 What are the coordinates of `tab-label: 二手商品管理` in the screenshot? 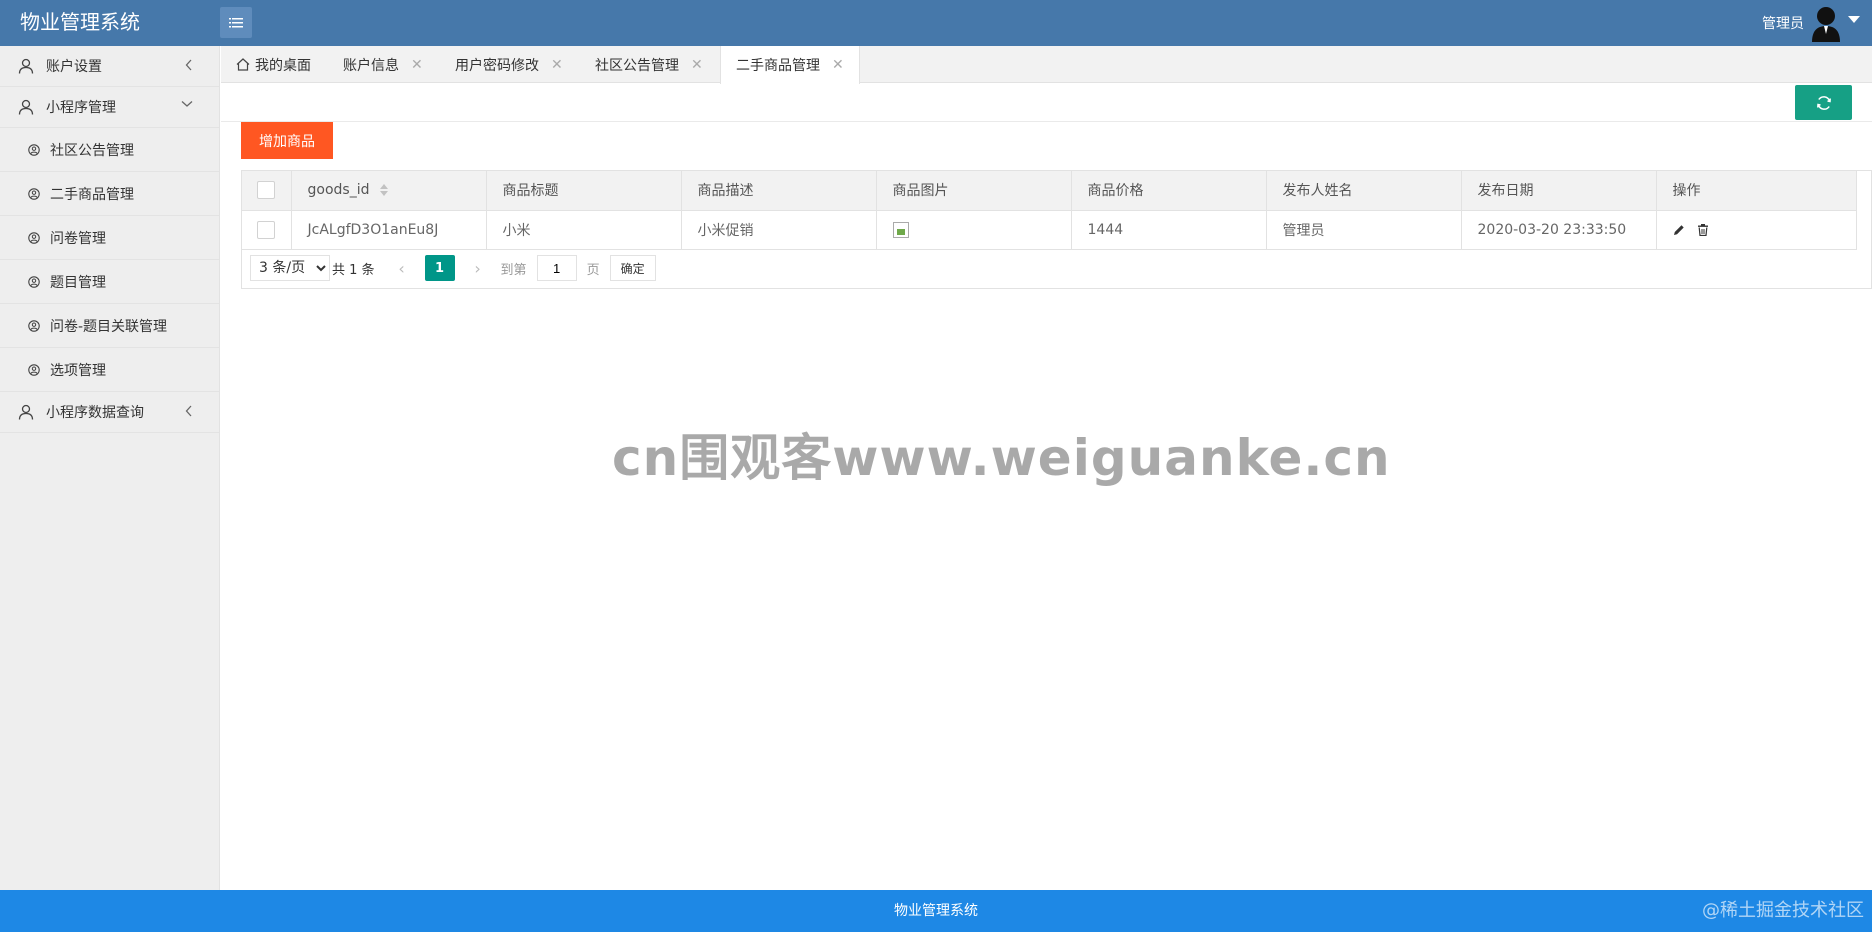 It's located at (778, 66).